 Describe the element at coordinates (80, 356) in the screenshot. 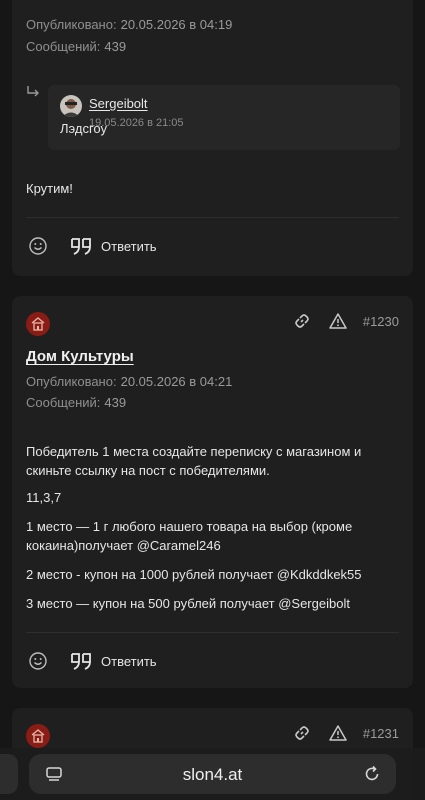

I see `post-author-link: Дом Культуры` at that location.